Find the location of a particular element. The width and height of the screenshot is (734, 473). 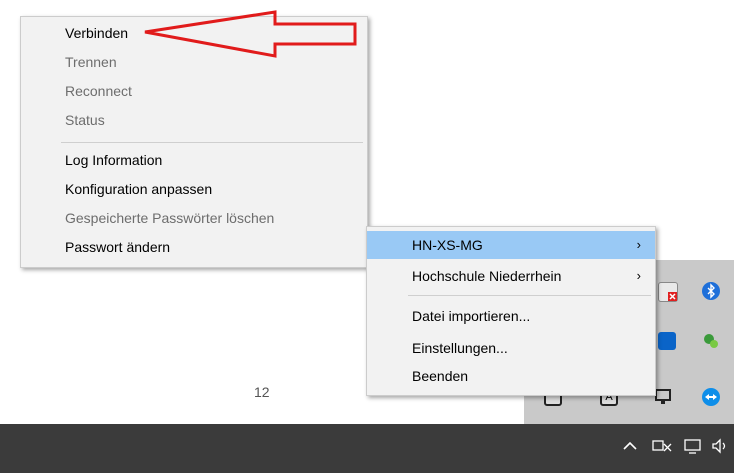

teamviewer-icon is located at coordinates (711, 397).